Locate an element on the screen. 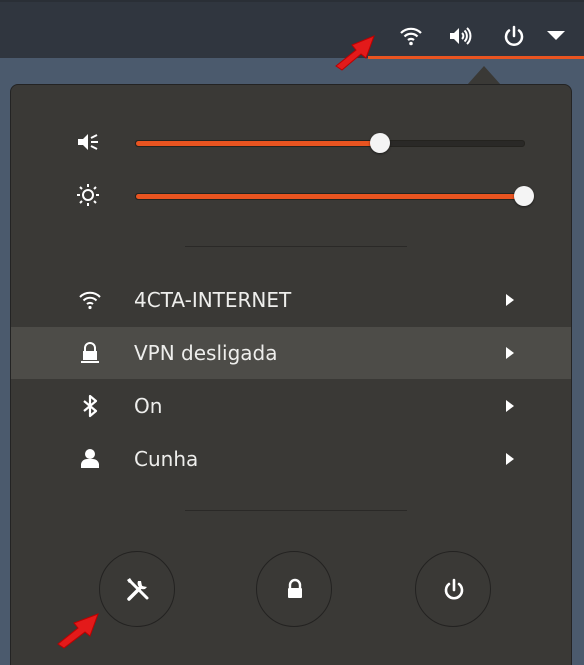 This screenshot has width=584, height=665. lock-icon is located at coordinates (295, 588).